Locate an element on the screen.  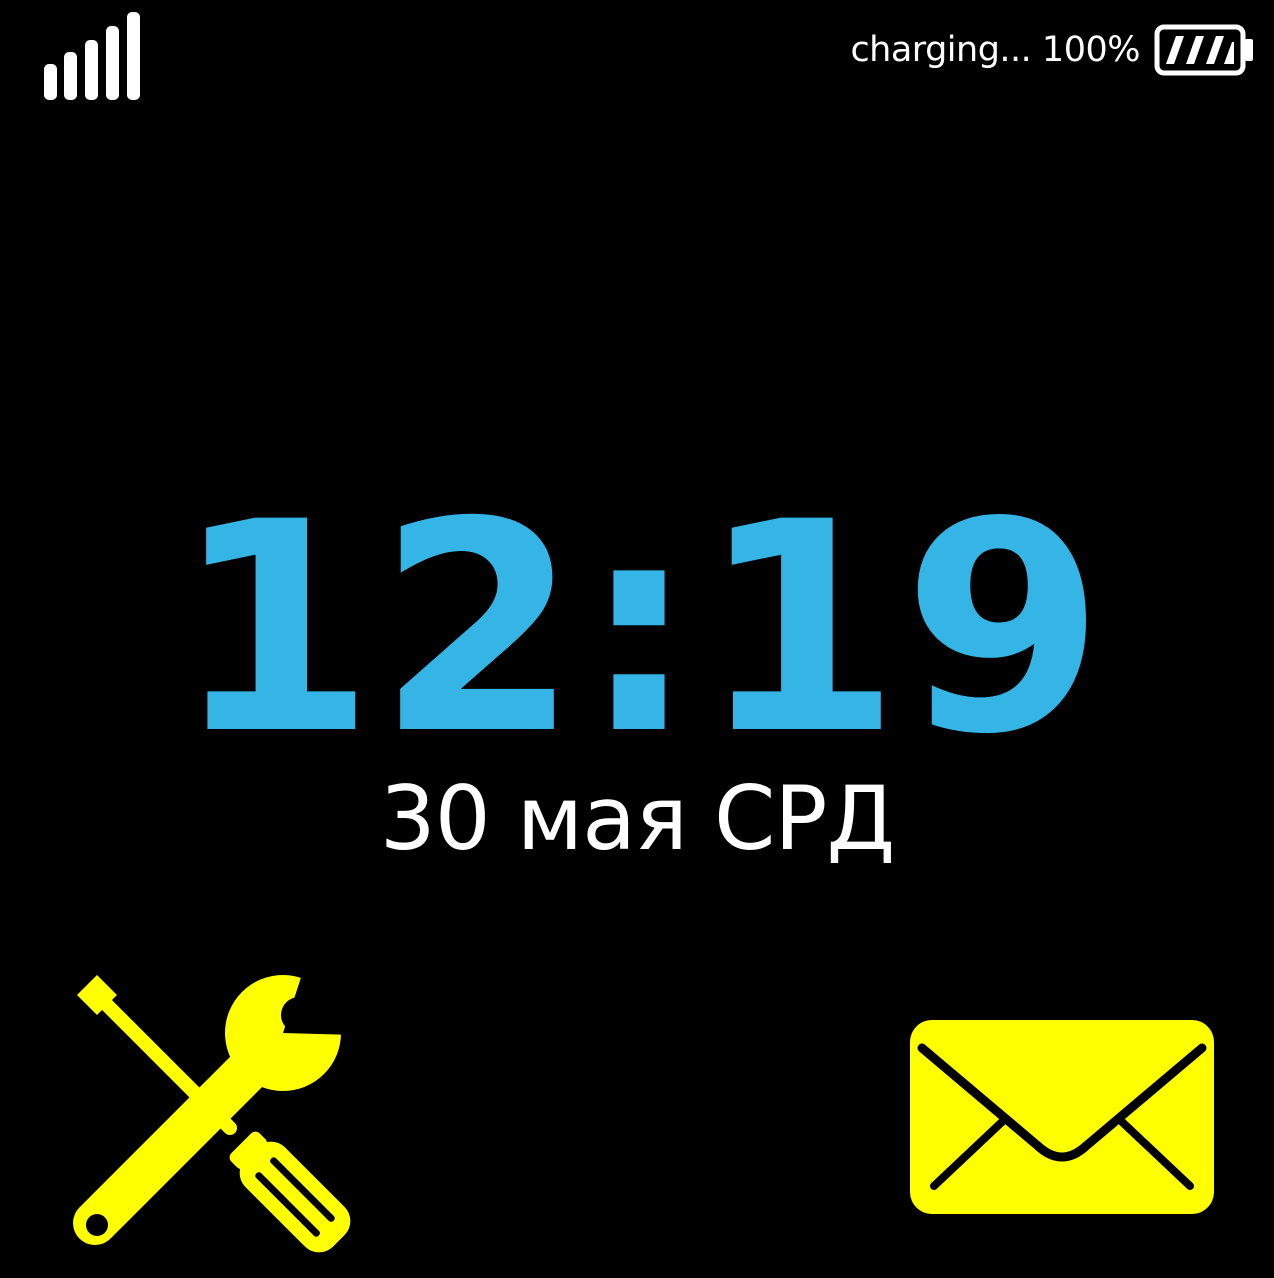
tools-icon is located at coordinates (210, 1115).